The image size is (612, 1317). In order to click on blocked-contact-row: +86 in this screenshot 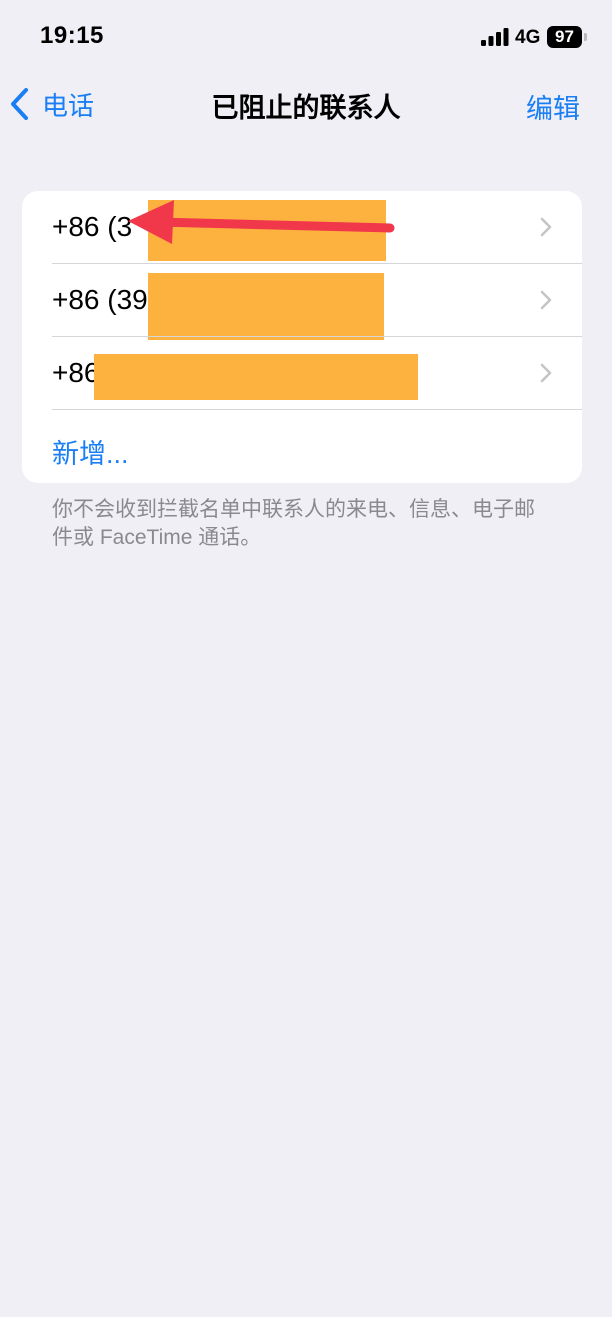, I will do `click(302, 373)`.